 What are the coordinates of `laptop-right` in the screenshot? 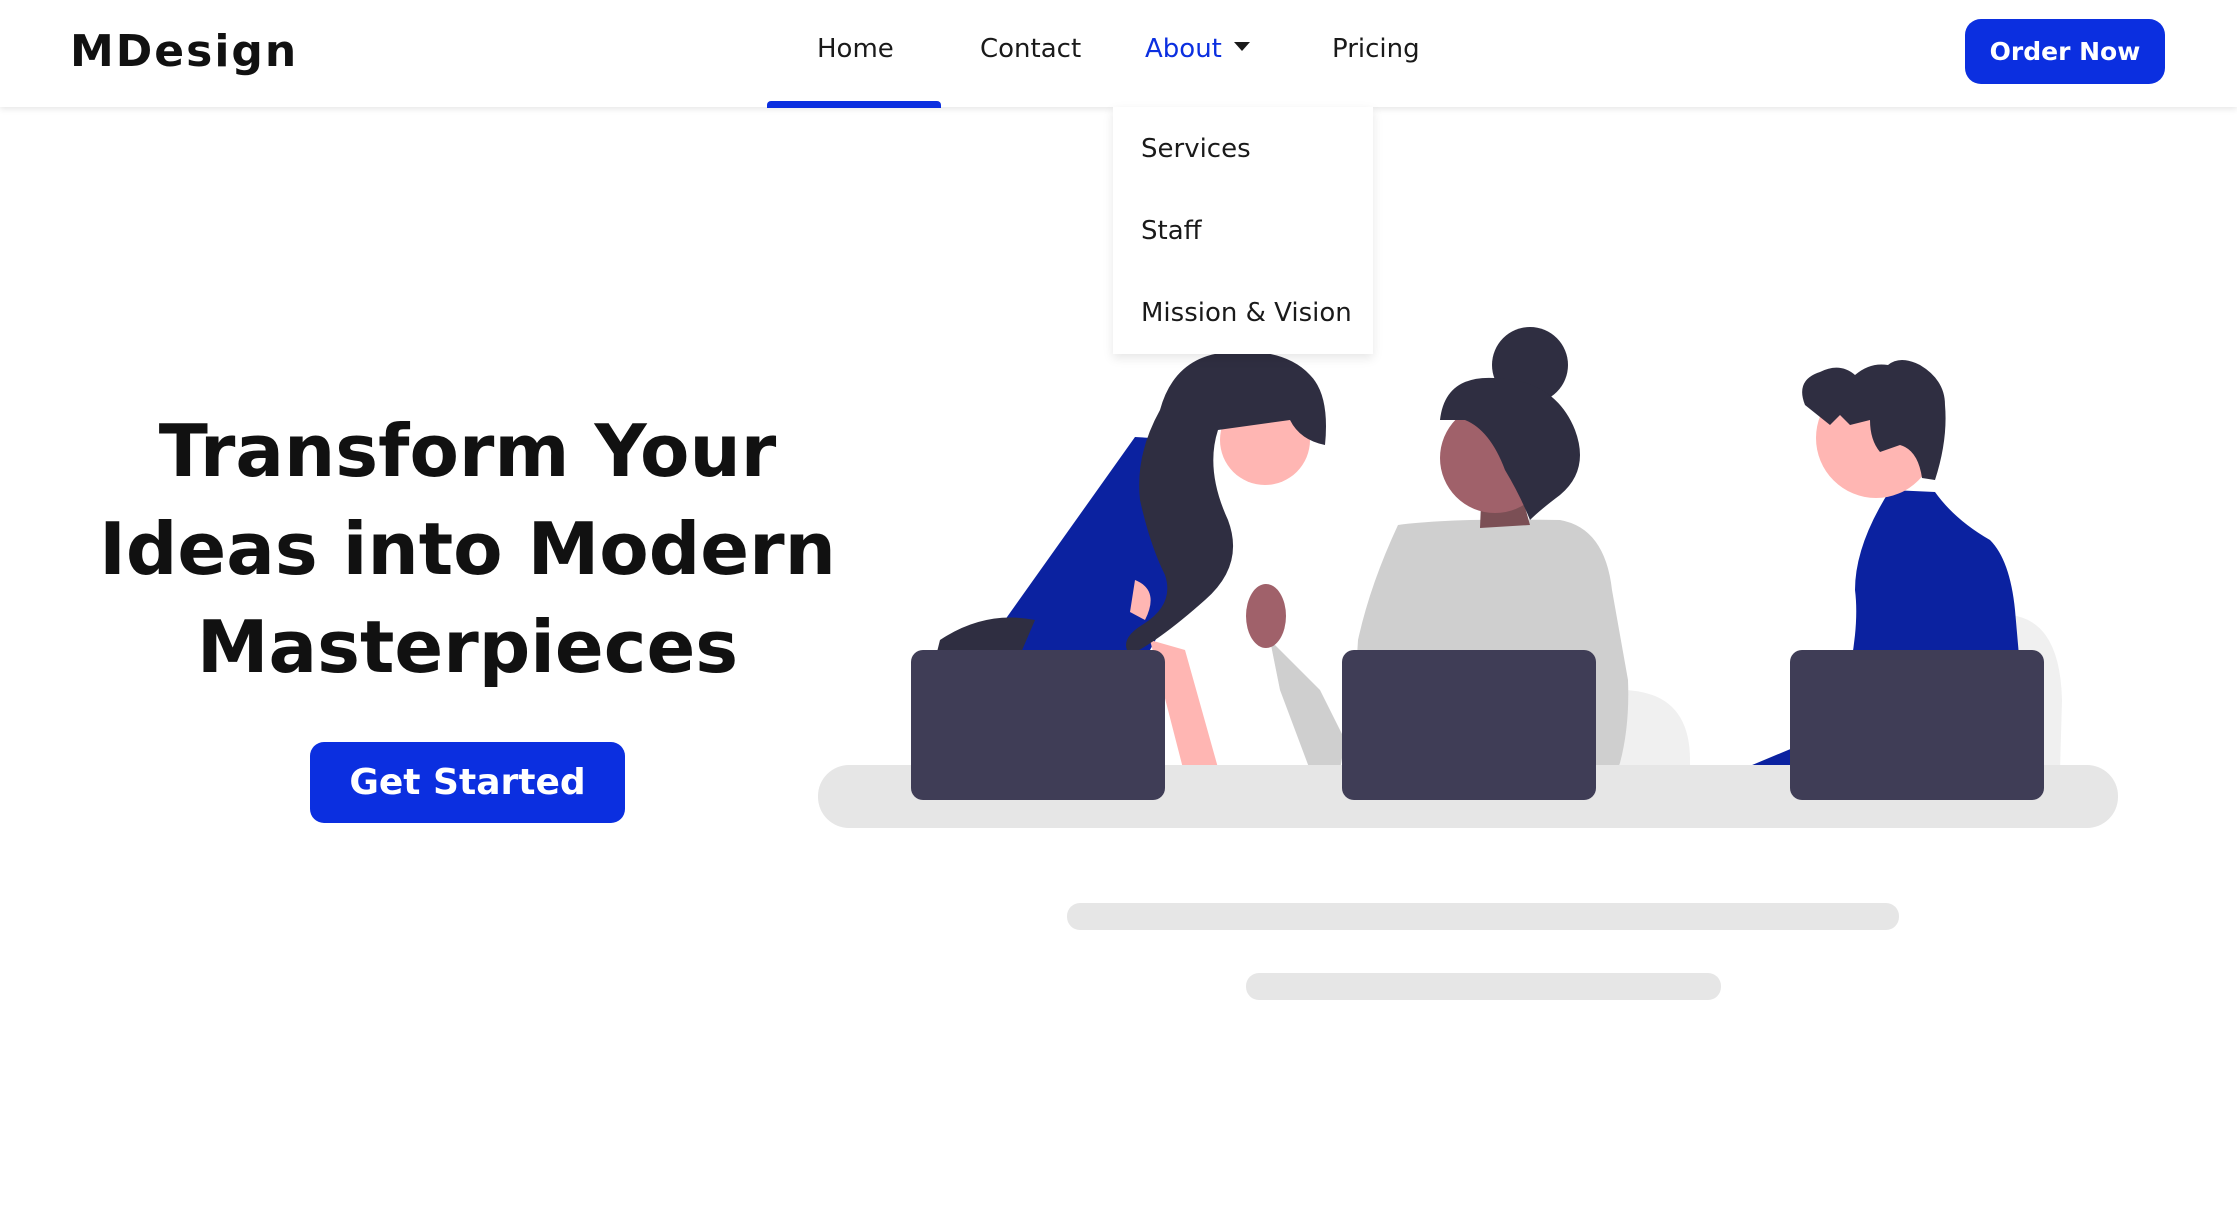 It's located at (1917, 725).